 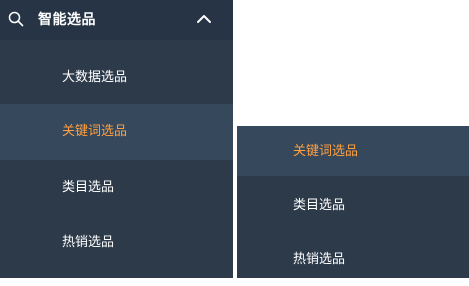 I want to click on panel-item-category: 类目选品, so click(x=353, y=206).